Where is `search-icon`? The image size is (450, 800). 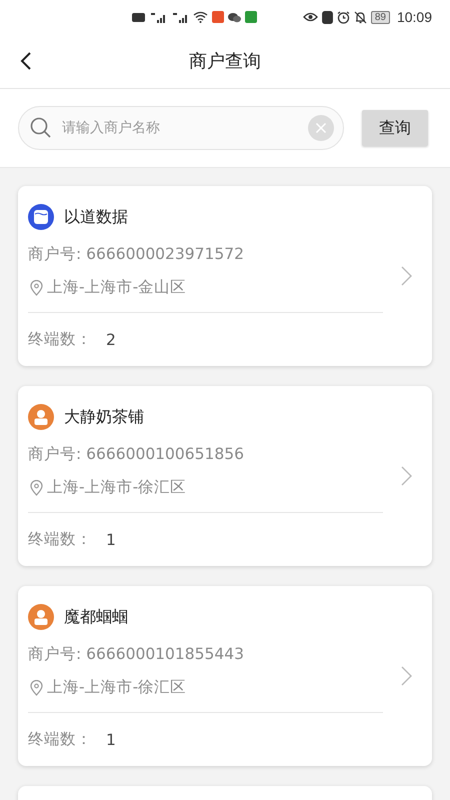 search-icon is located at coordinates (41, 128).